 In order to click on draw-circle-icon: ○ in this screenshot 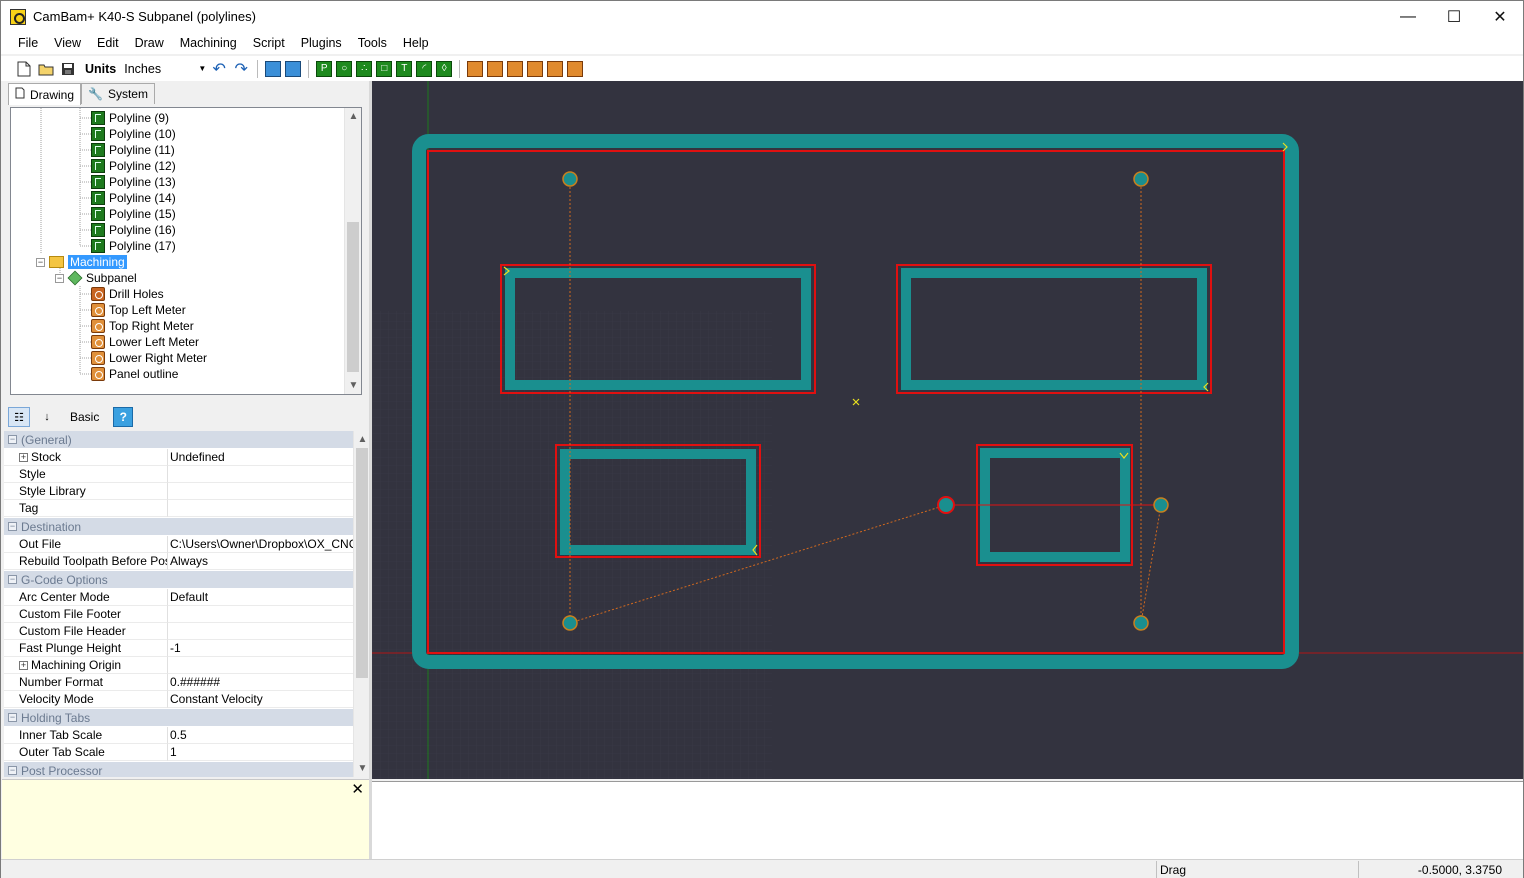, I will do `click(344, 68)`.